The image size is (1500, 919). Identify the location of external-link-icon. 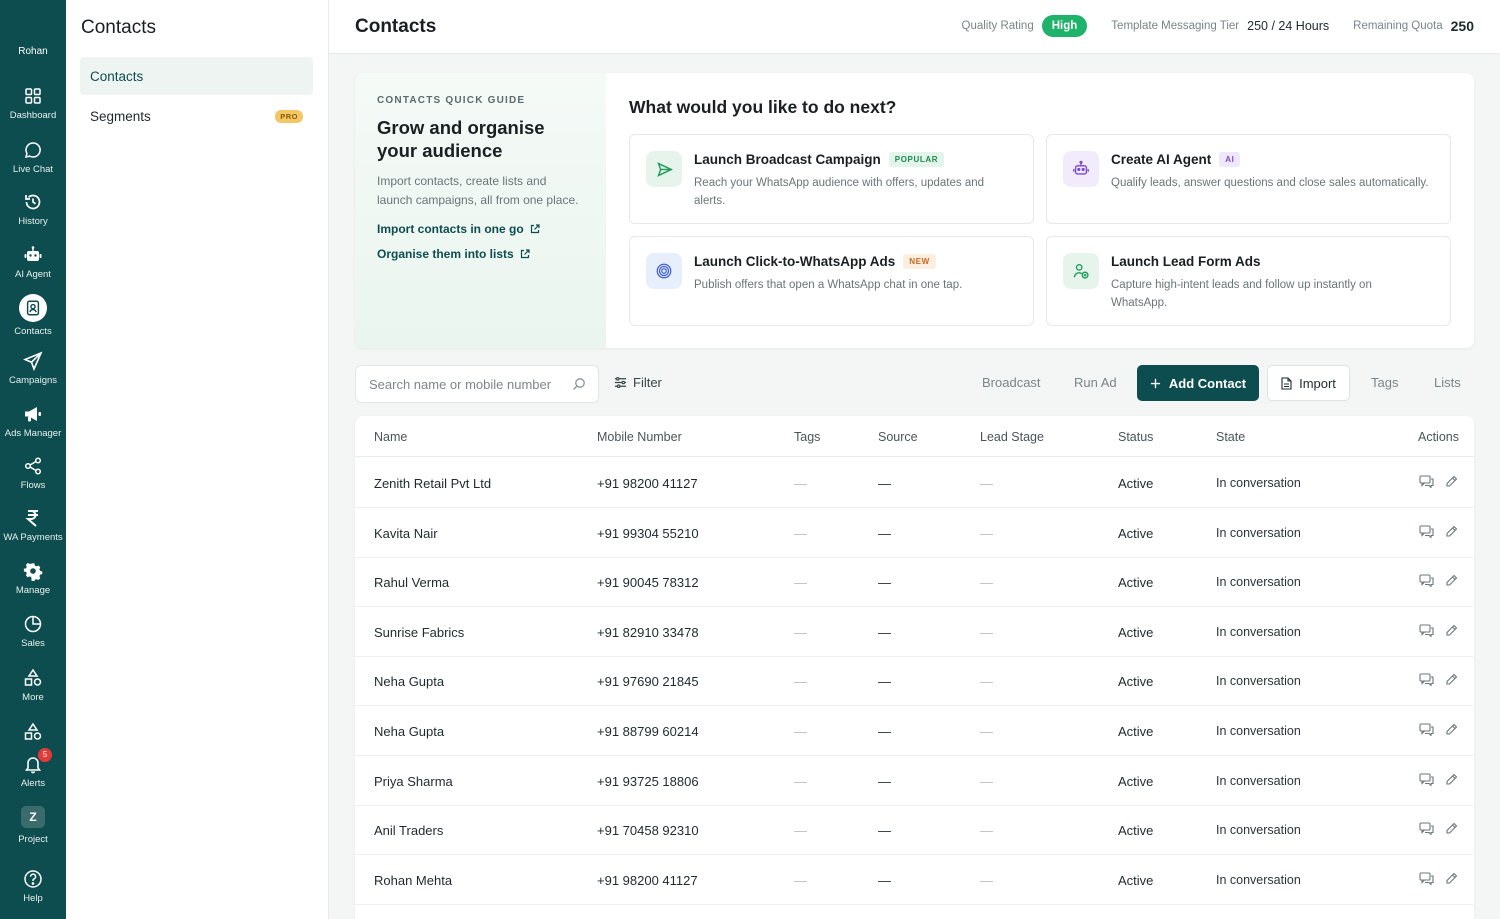
(535, 229).